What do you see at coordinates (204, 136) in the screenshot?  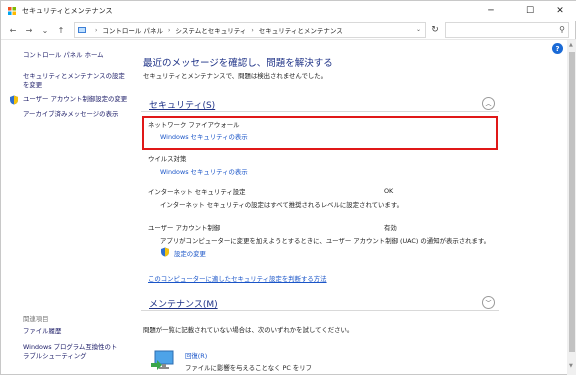 I see `firewall-view-link: Windows セキュリティの表示` at bounding box center [204, 136].